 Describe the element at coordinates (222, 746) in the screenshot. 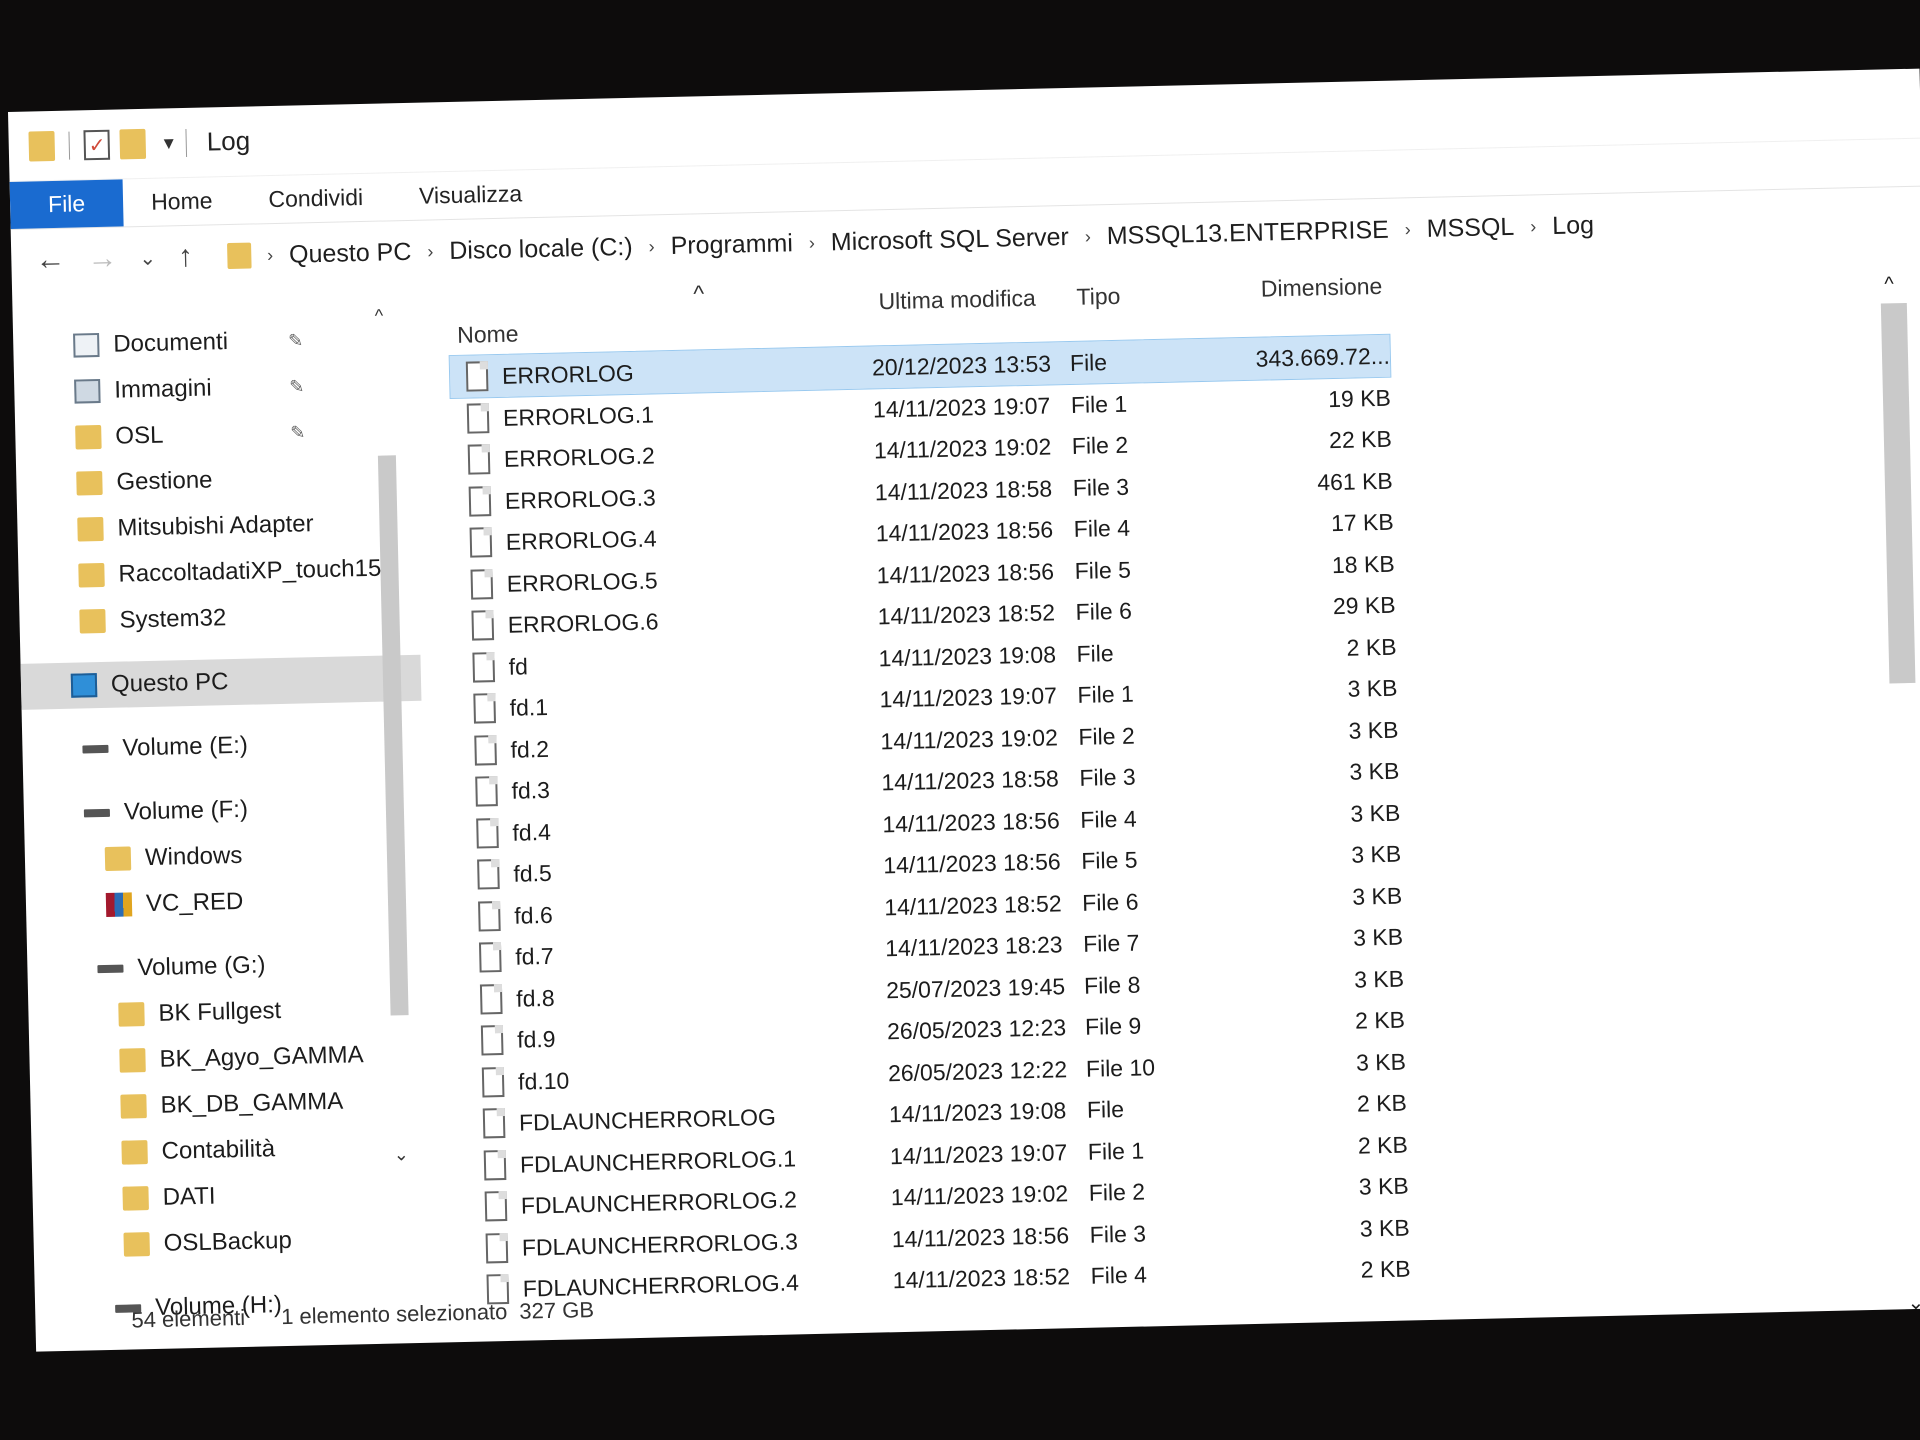

I see `sidebar-item: Volume (E:)` at that location.